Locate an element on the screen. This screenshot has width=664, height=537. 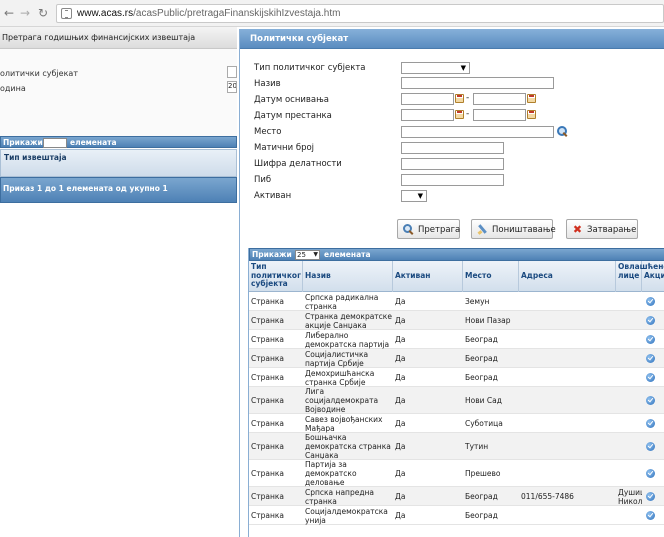
activity-code-input is located at coordinates (452, 164).